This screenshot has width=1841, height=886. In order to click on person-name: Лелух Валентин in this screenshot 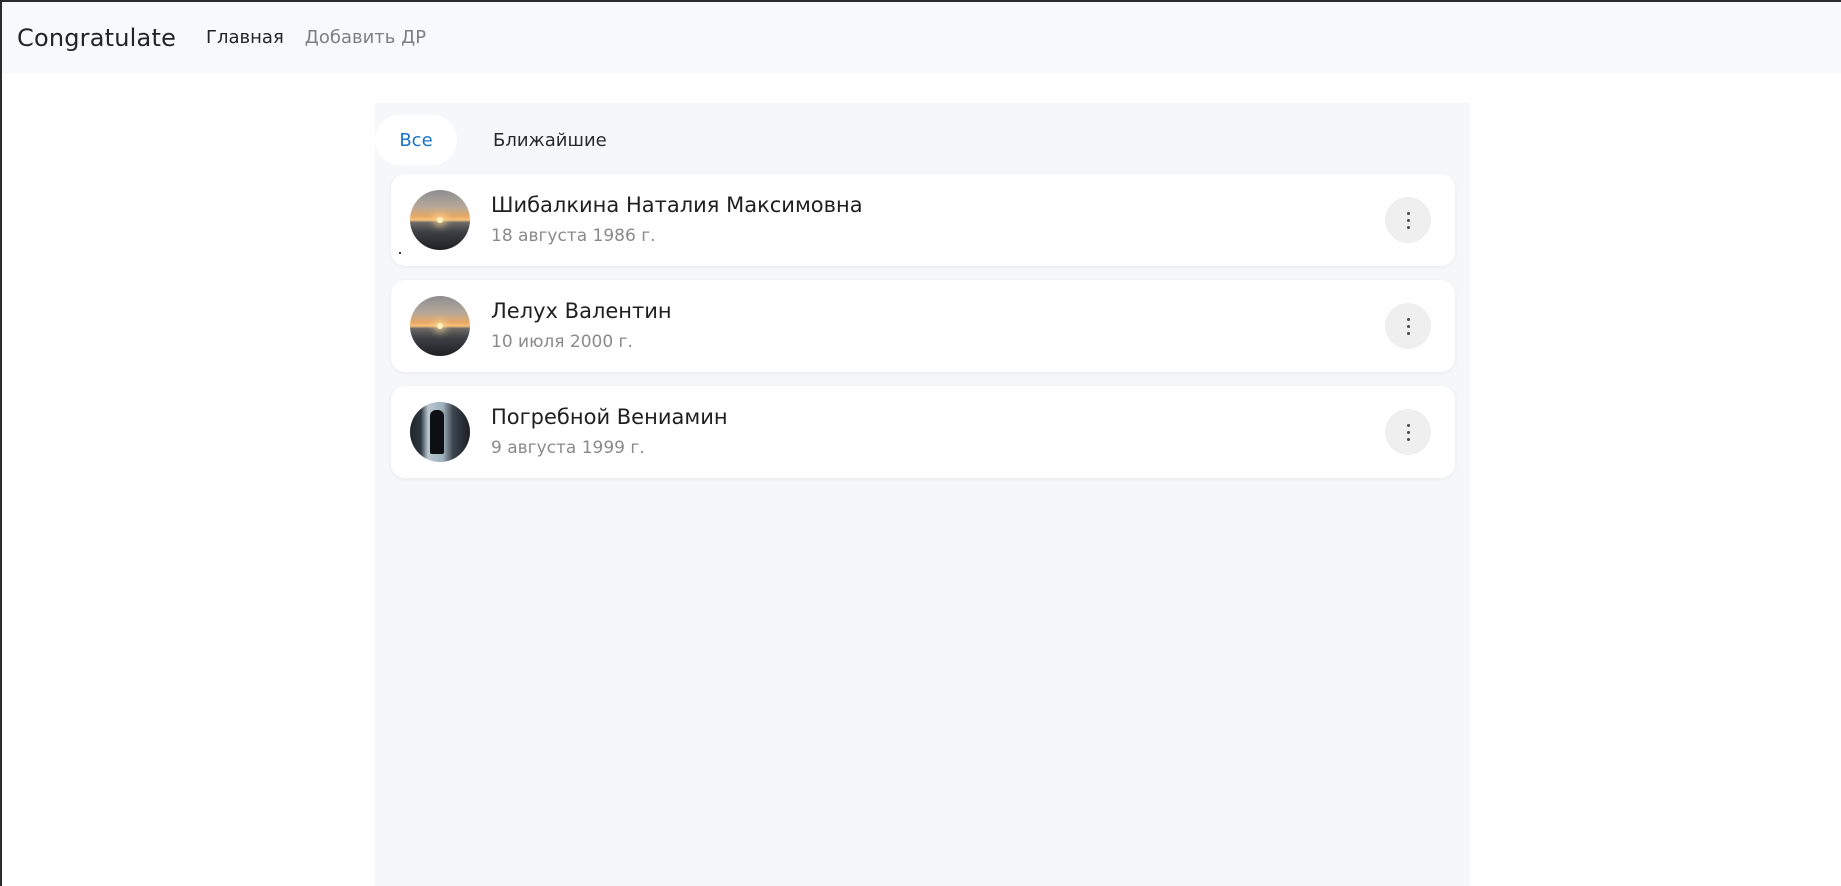, I will do `click(581, 311)`.